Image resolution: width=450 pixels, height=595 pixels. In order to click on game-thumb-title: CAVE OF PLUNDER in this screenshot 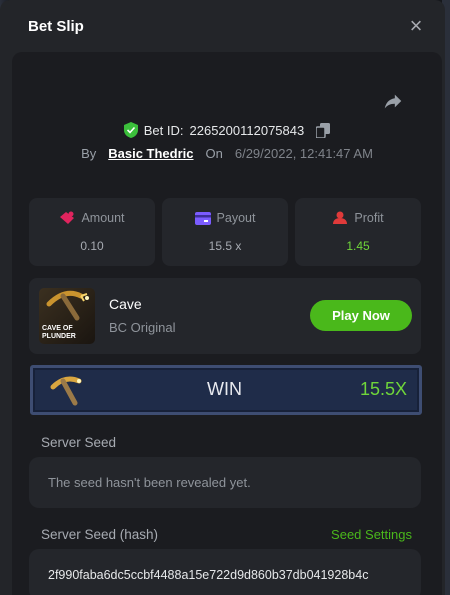, I will do `click(59, 333)`.